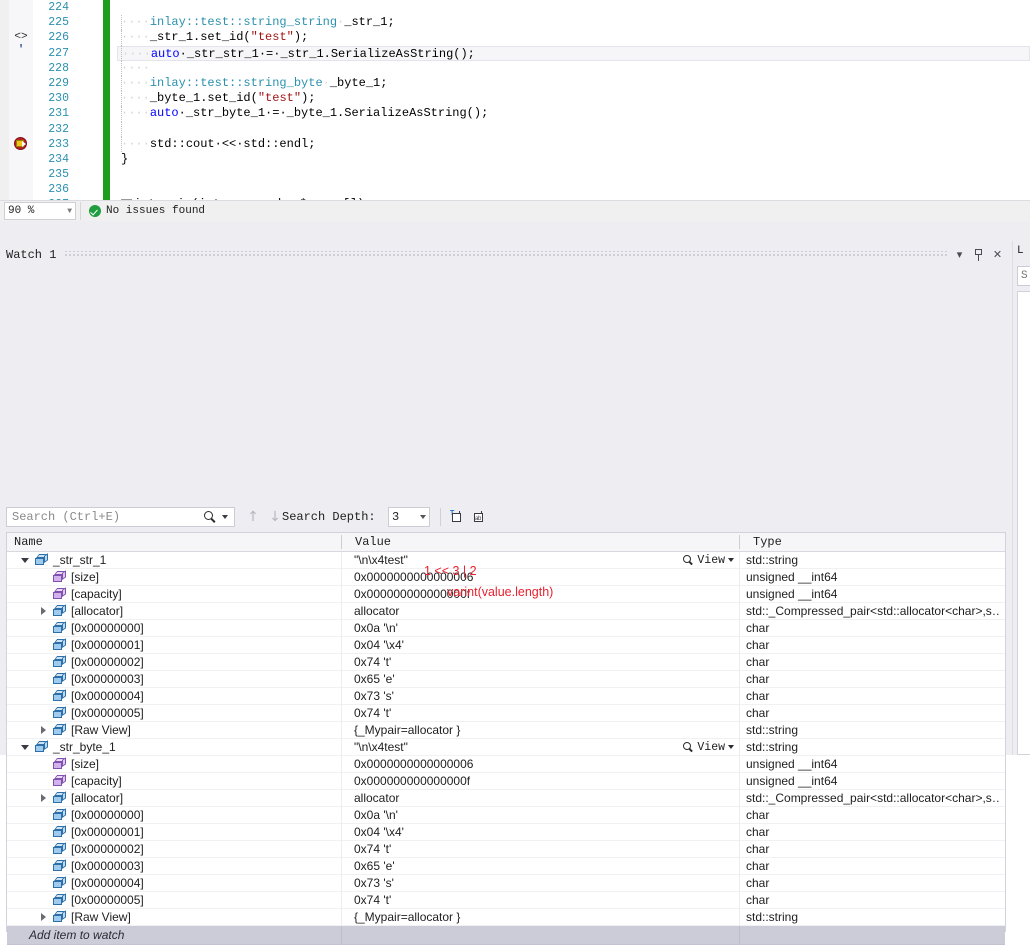 This screenshot has height=945, width=1030. I want to click on add-item-row: Add item to watch, so click(506, 935).